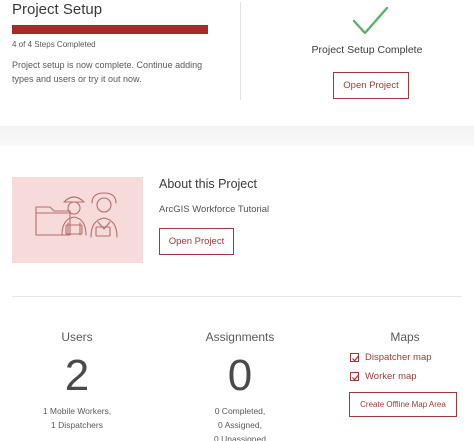 The height and width of the screenshot is (441, 474). What do you see at coordinates (77, 418) in the screenshot?
I see `users-detail: 1 Mobile Workers, 1 Dispatchers` at bounding box center [77, 418].